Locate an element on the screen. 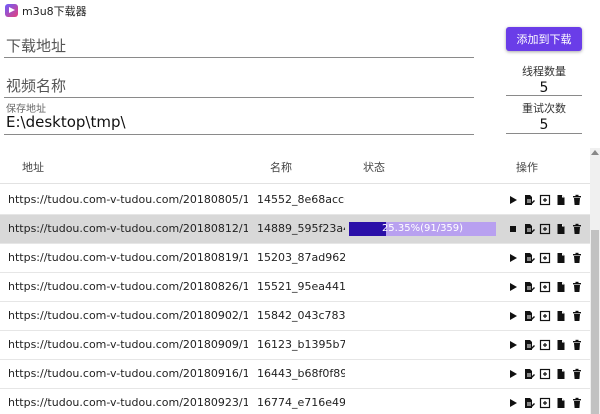 Image resolution: width=600 pixels, height=414 pixels. column-header-url: 地址 is located at coordinates (33, 167).